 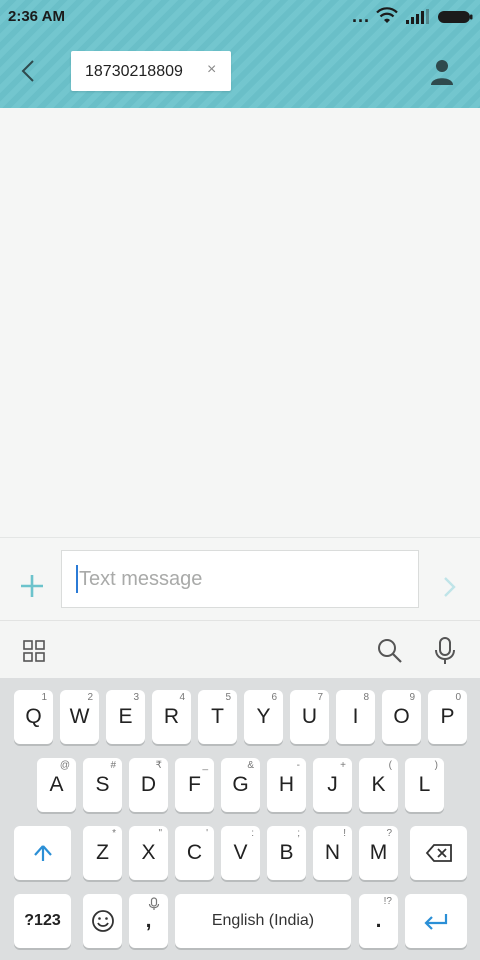 What do you see at coordinates (114, 833) in the screenshot?
I see `key-hint: *` at bounding box center [114, 833].